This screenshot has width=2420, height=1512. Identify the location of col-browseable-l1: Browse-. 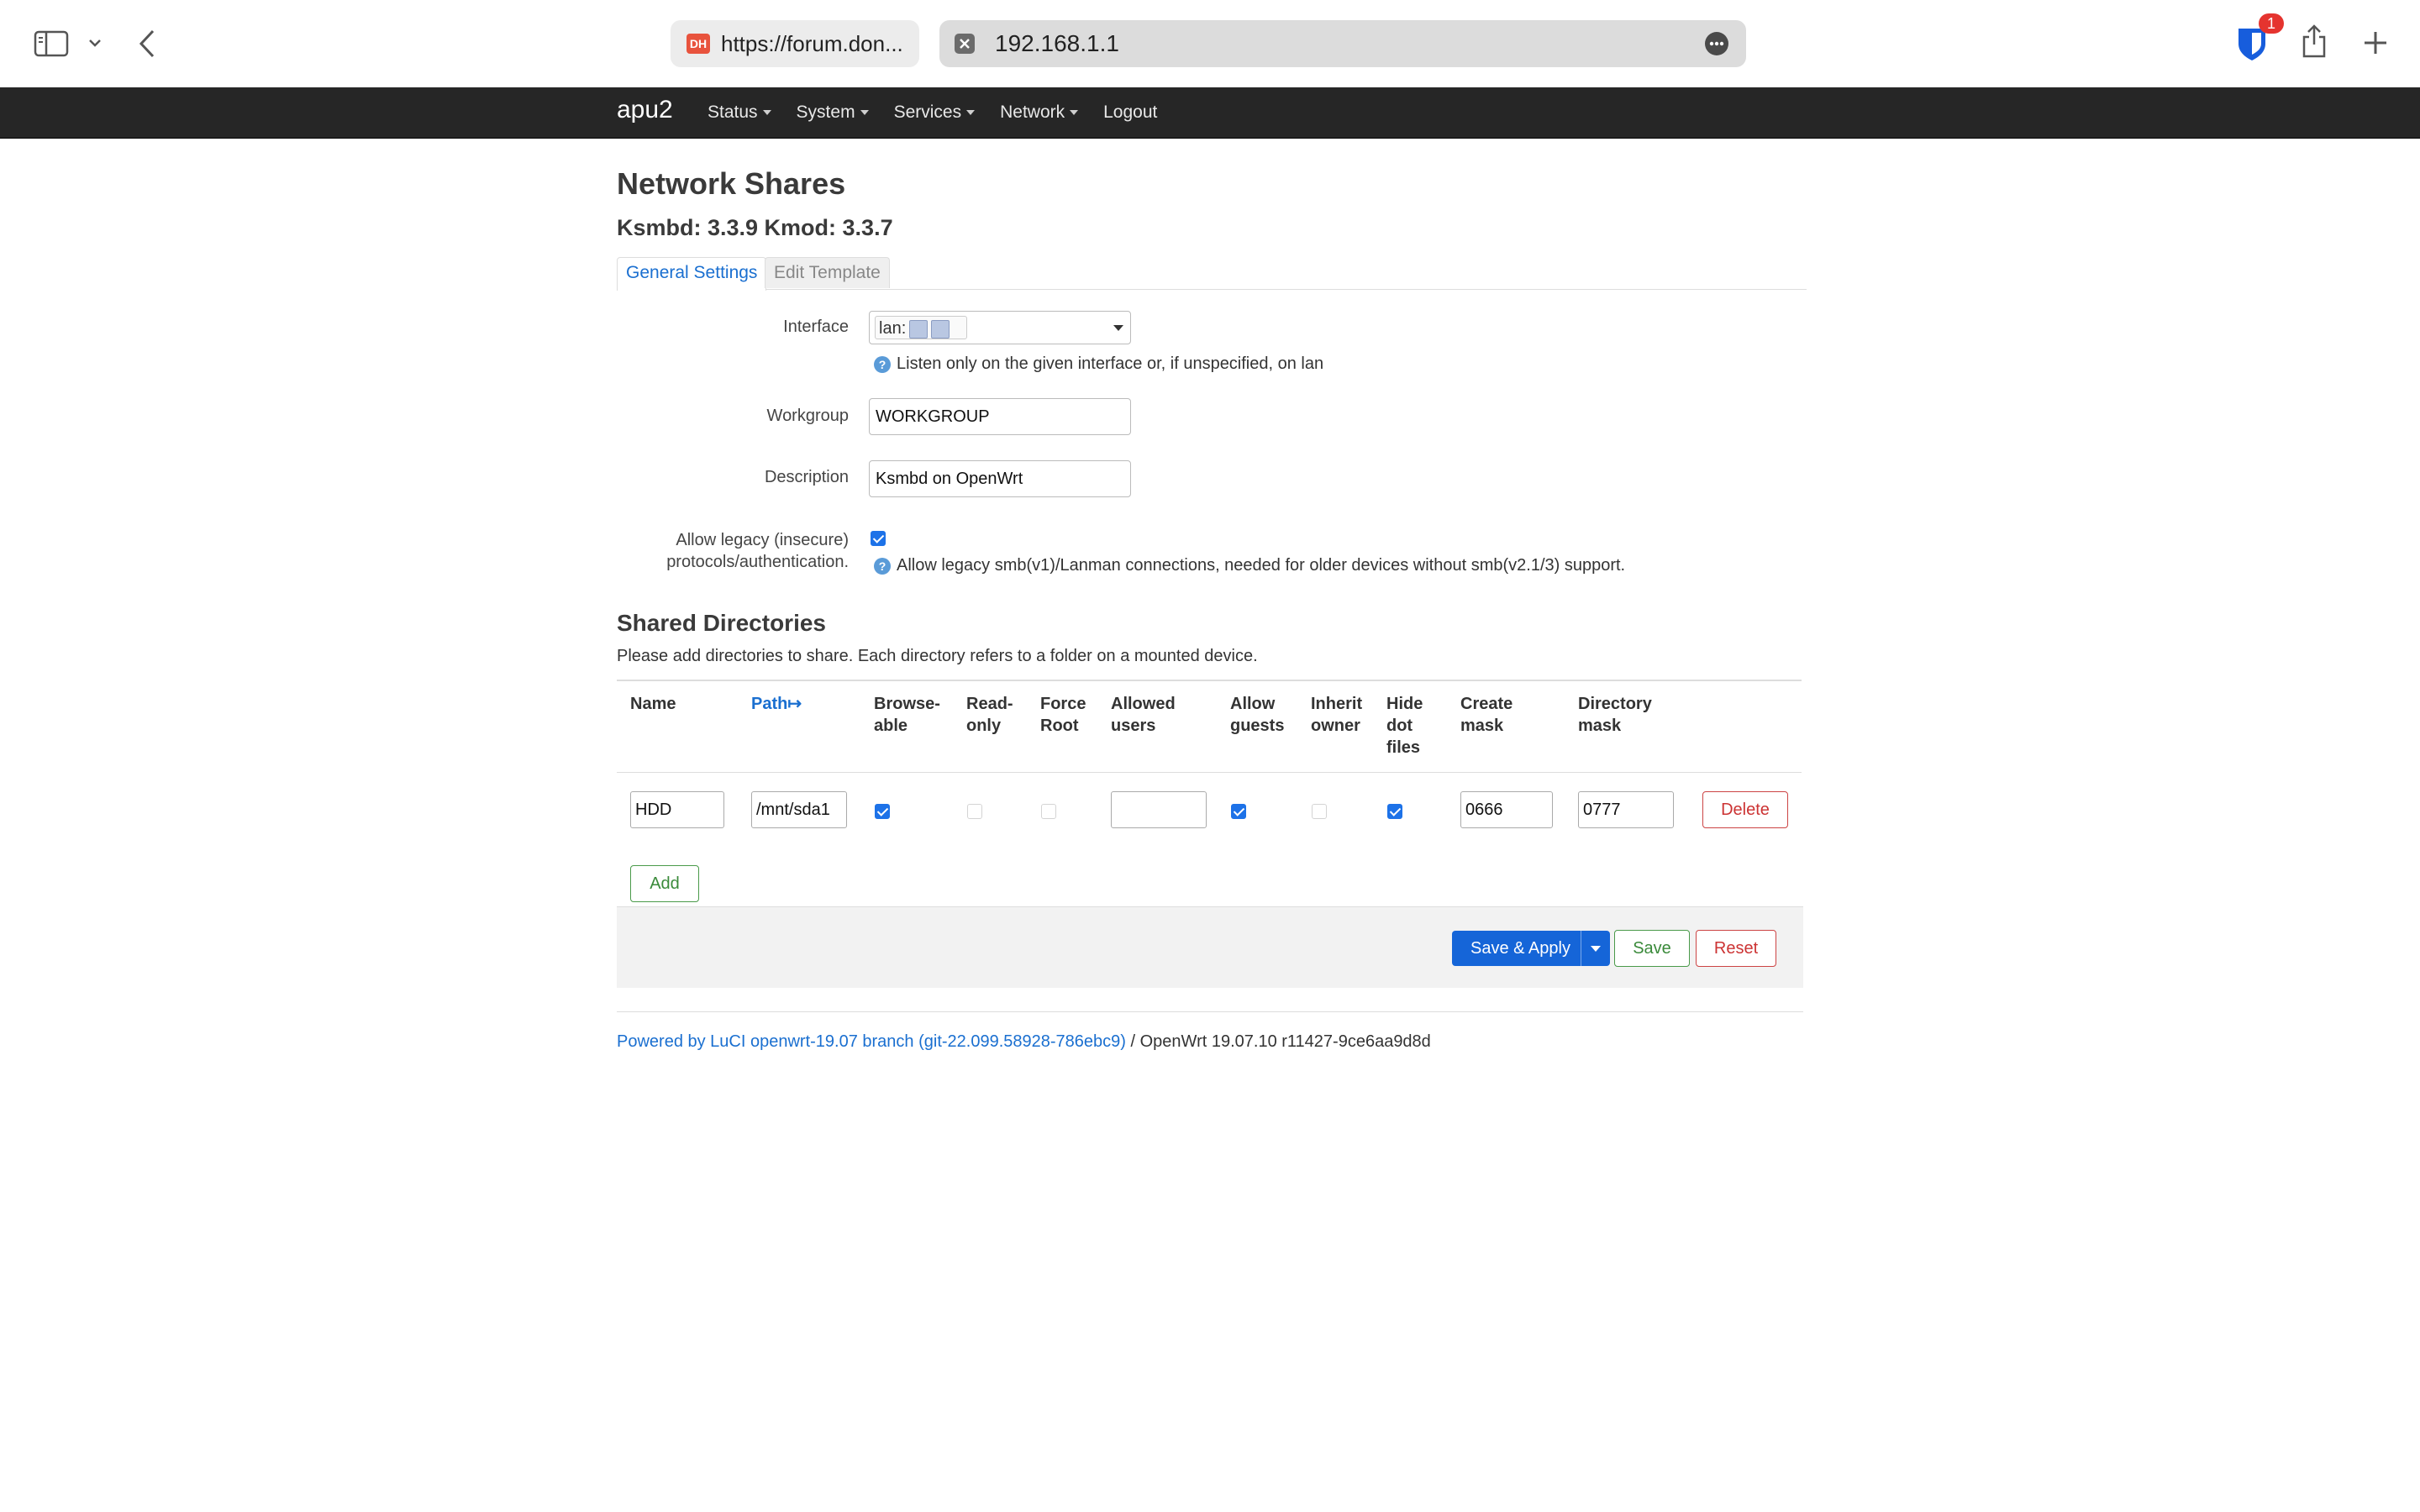
(907, 704).